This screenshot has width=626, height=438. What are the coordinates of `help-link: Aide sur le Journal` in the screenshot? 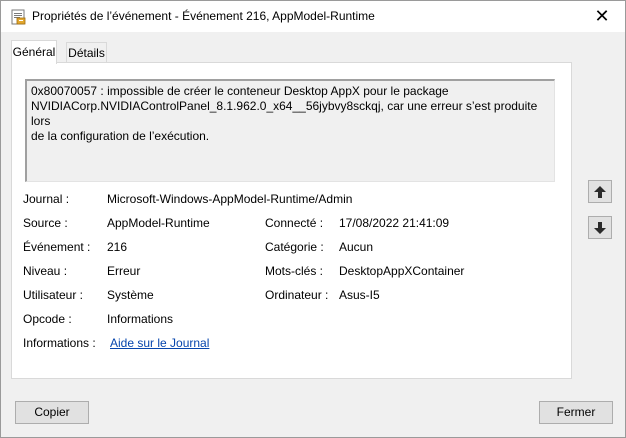 It's located at (159, 343).